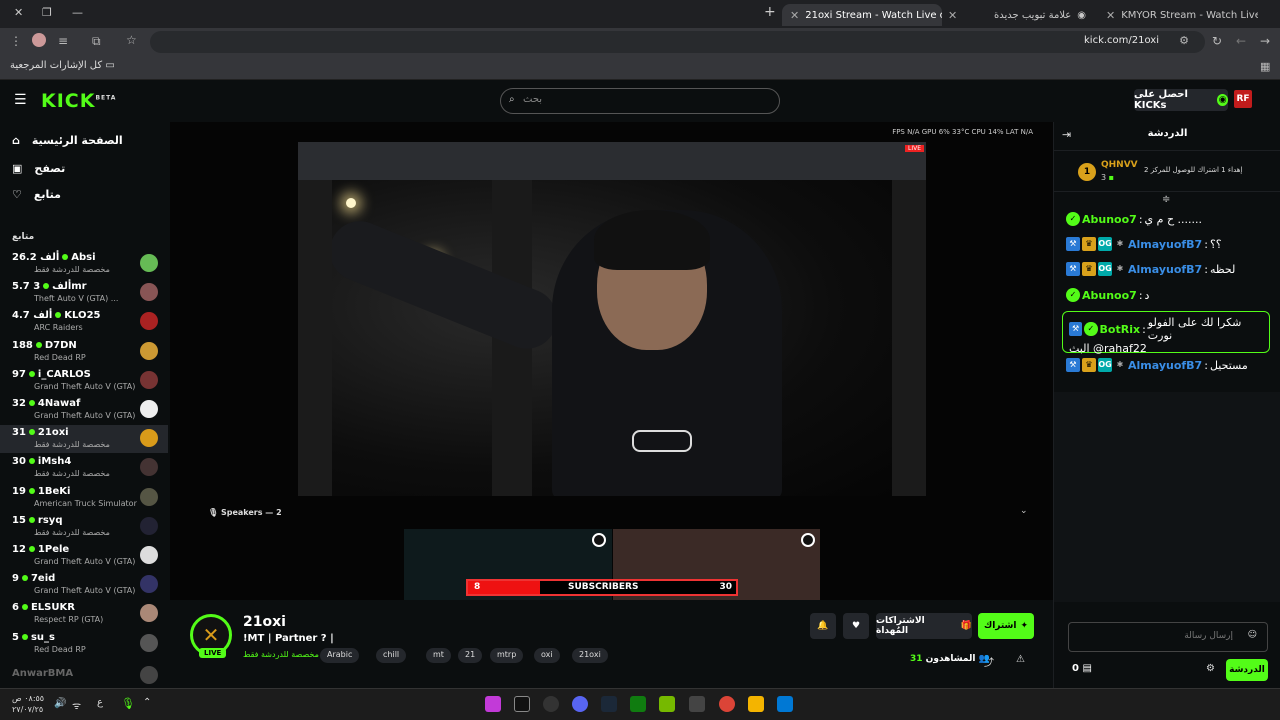 This screenshot has height=720, width=1280. Describe the element at coordinates (147, 702) in the screenshot. I see `chevron-up-icon: ⌃` at that location.